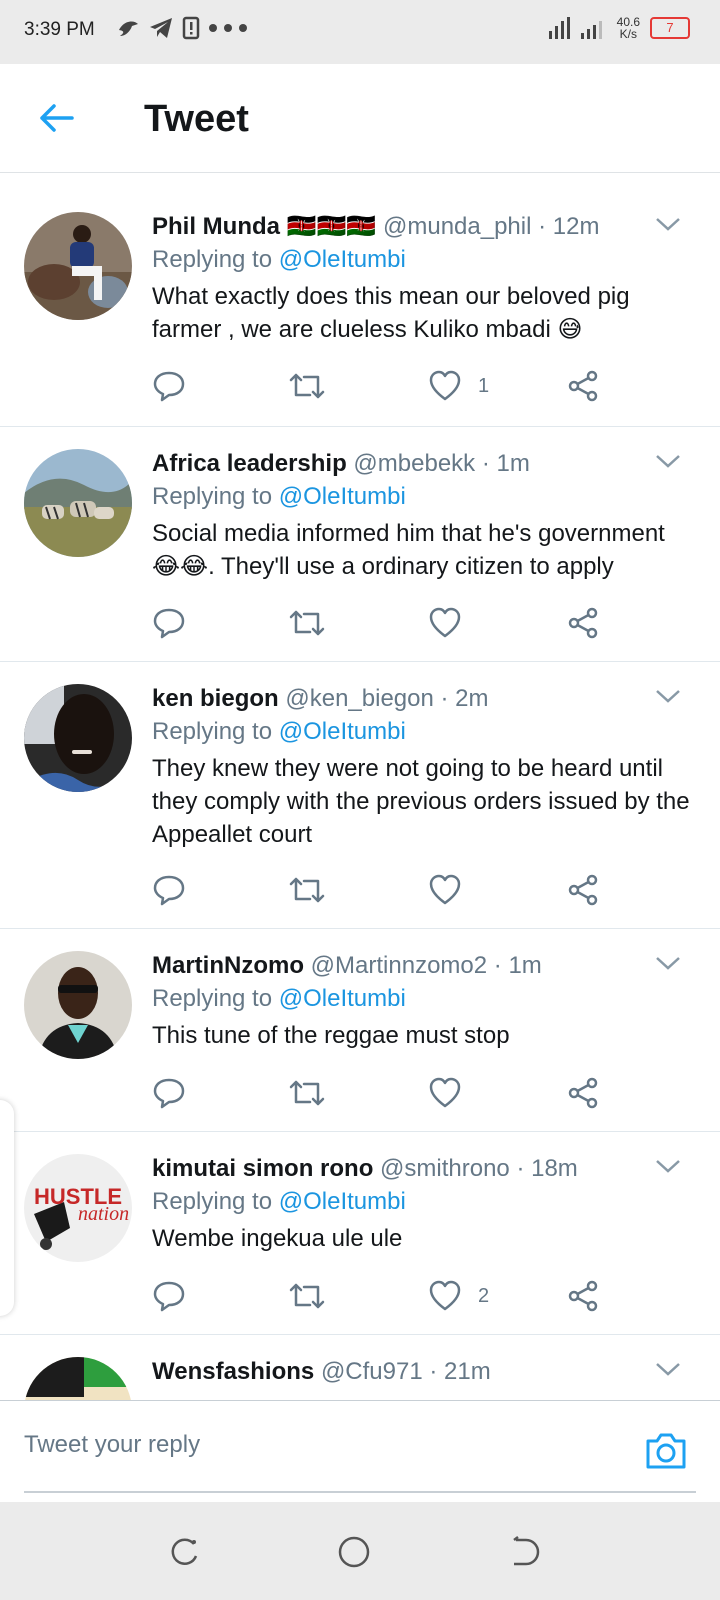  I want to click on camera-icon, so click(666, 1451).